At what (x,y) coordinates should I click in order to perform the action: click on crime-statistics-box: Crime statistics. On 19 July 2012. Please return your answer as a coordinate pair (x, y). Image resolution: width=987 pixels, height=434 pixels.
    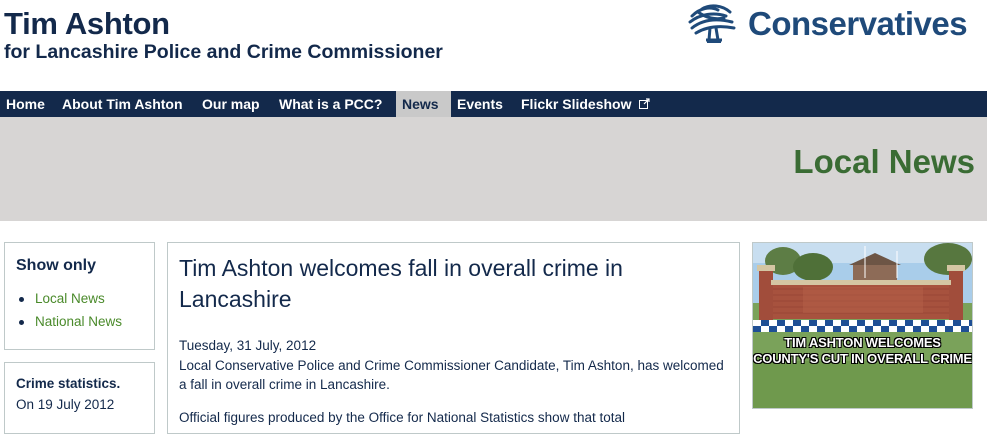
    Looking at the image, I should click on (79, 398).